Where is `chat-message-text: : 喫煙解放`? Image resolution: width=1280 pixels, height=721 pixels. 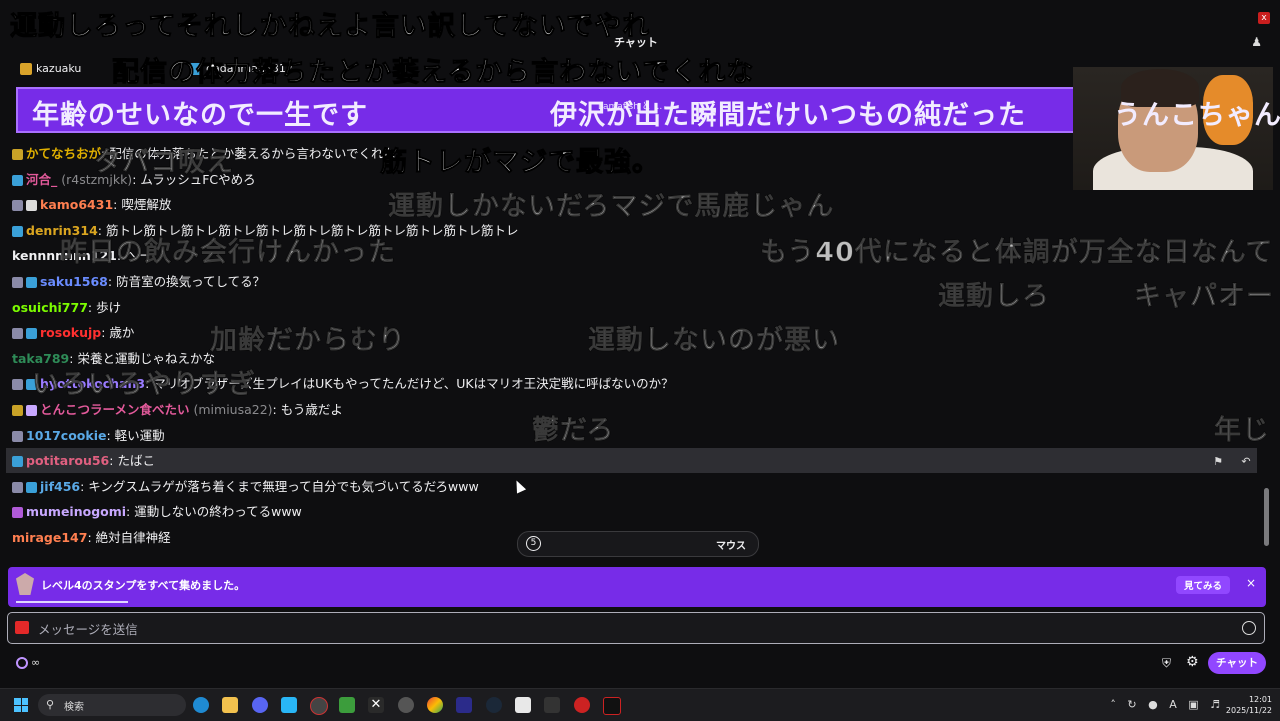 chat-message-text: : 喫煙解放 is located at coordinates (142, 204).